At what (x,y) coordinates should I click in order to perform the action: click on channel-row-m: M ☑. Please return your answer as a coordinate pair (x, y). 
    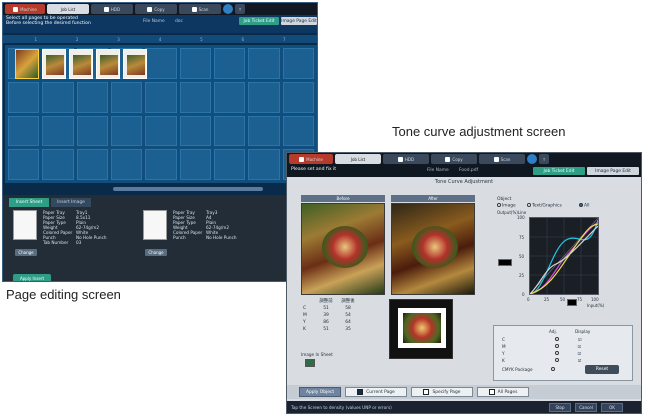
    Looking at the image, I should click on (541, 346).